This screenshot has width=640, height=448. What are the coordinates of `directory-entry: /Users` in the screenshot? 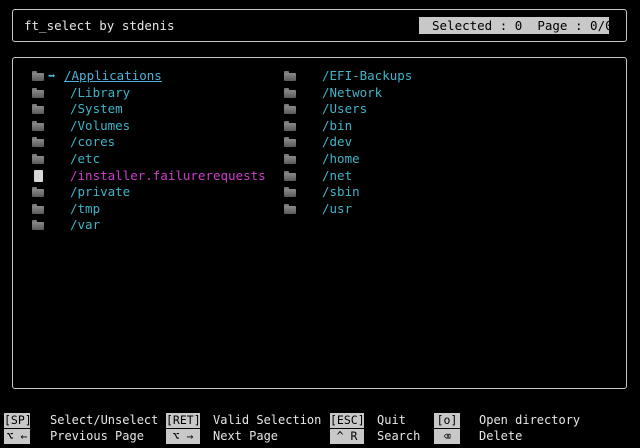 It's located at (403, 109).